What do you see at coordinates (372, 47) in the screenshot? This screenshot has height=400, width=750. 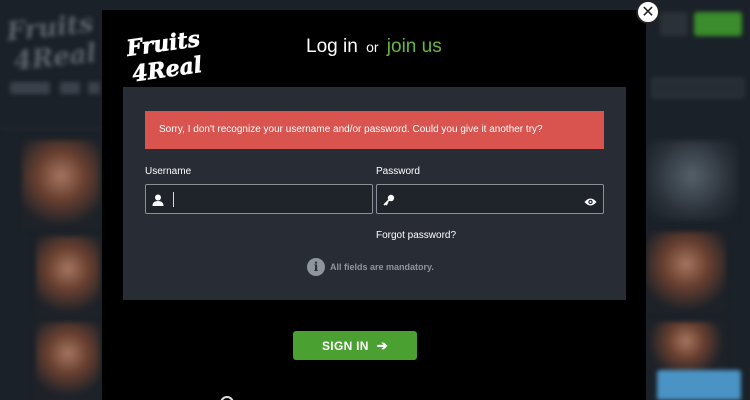 I see `title-or: or` at bounding box center [372, 47].